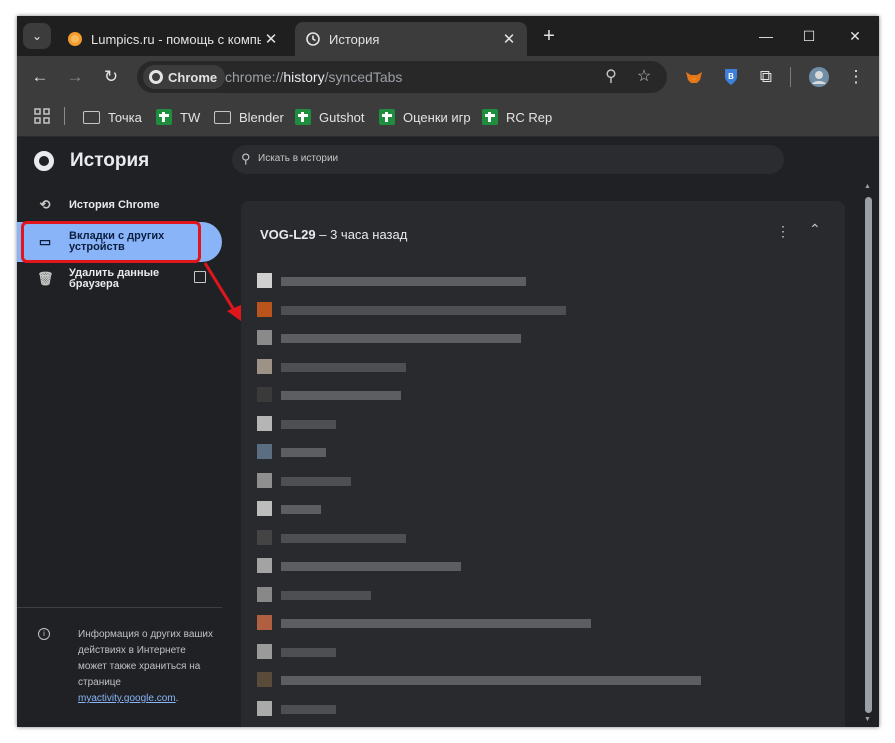 This screenshot has height=743, width=895. Describe the element at coordinates (37, 36) in the screenshot. I see `tab-search-button: ⌄` at that location.